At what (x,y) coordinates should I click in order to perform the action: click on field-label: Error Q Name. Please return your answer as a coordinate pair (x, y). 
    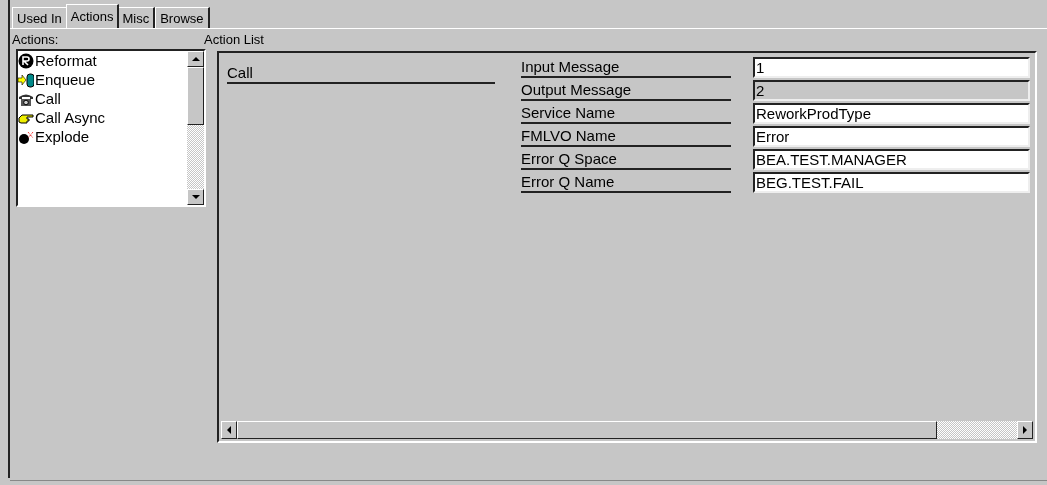
    Looking at the image, I should click on (626, 182).